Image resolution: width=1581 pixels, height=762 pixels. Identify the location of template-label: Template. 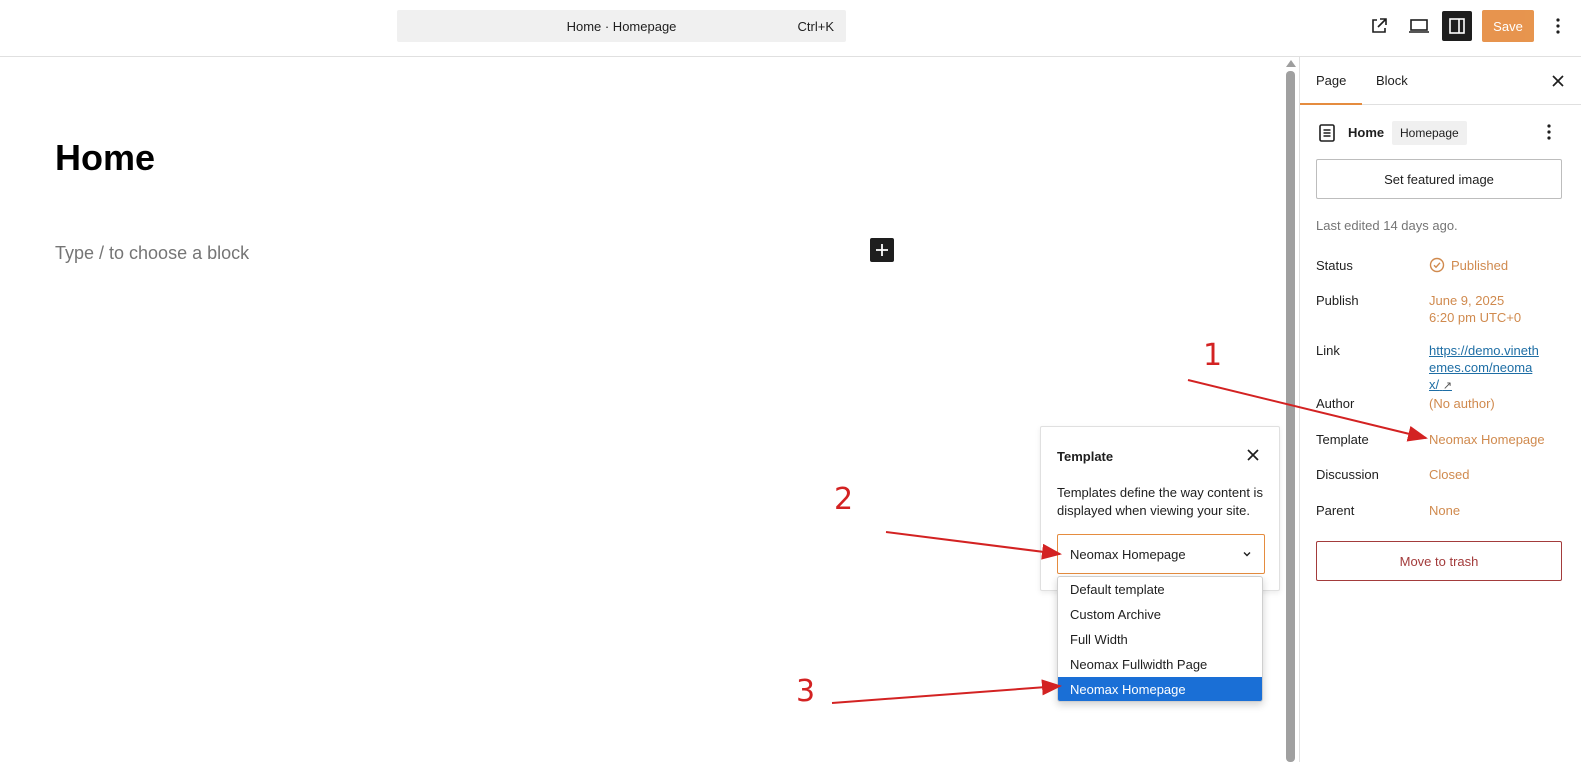
(1342, 439).